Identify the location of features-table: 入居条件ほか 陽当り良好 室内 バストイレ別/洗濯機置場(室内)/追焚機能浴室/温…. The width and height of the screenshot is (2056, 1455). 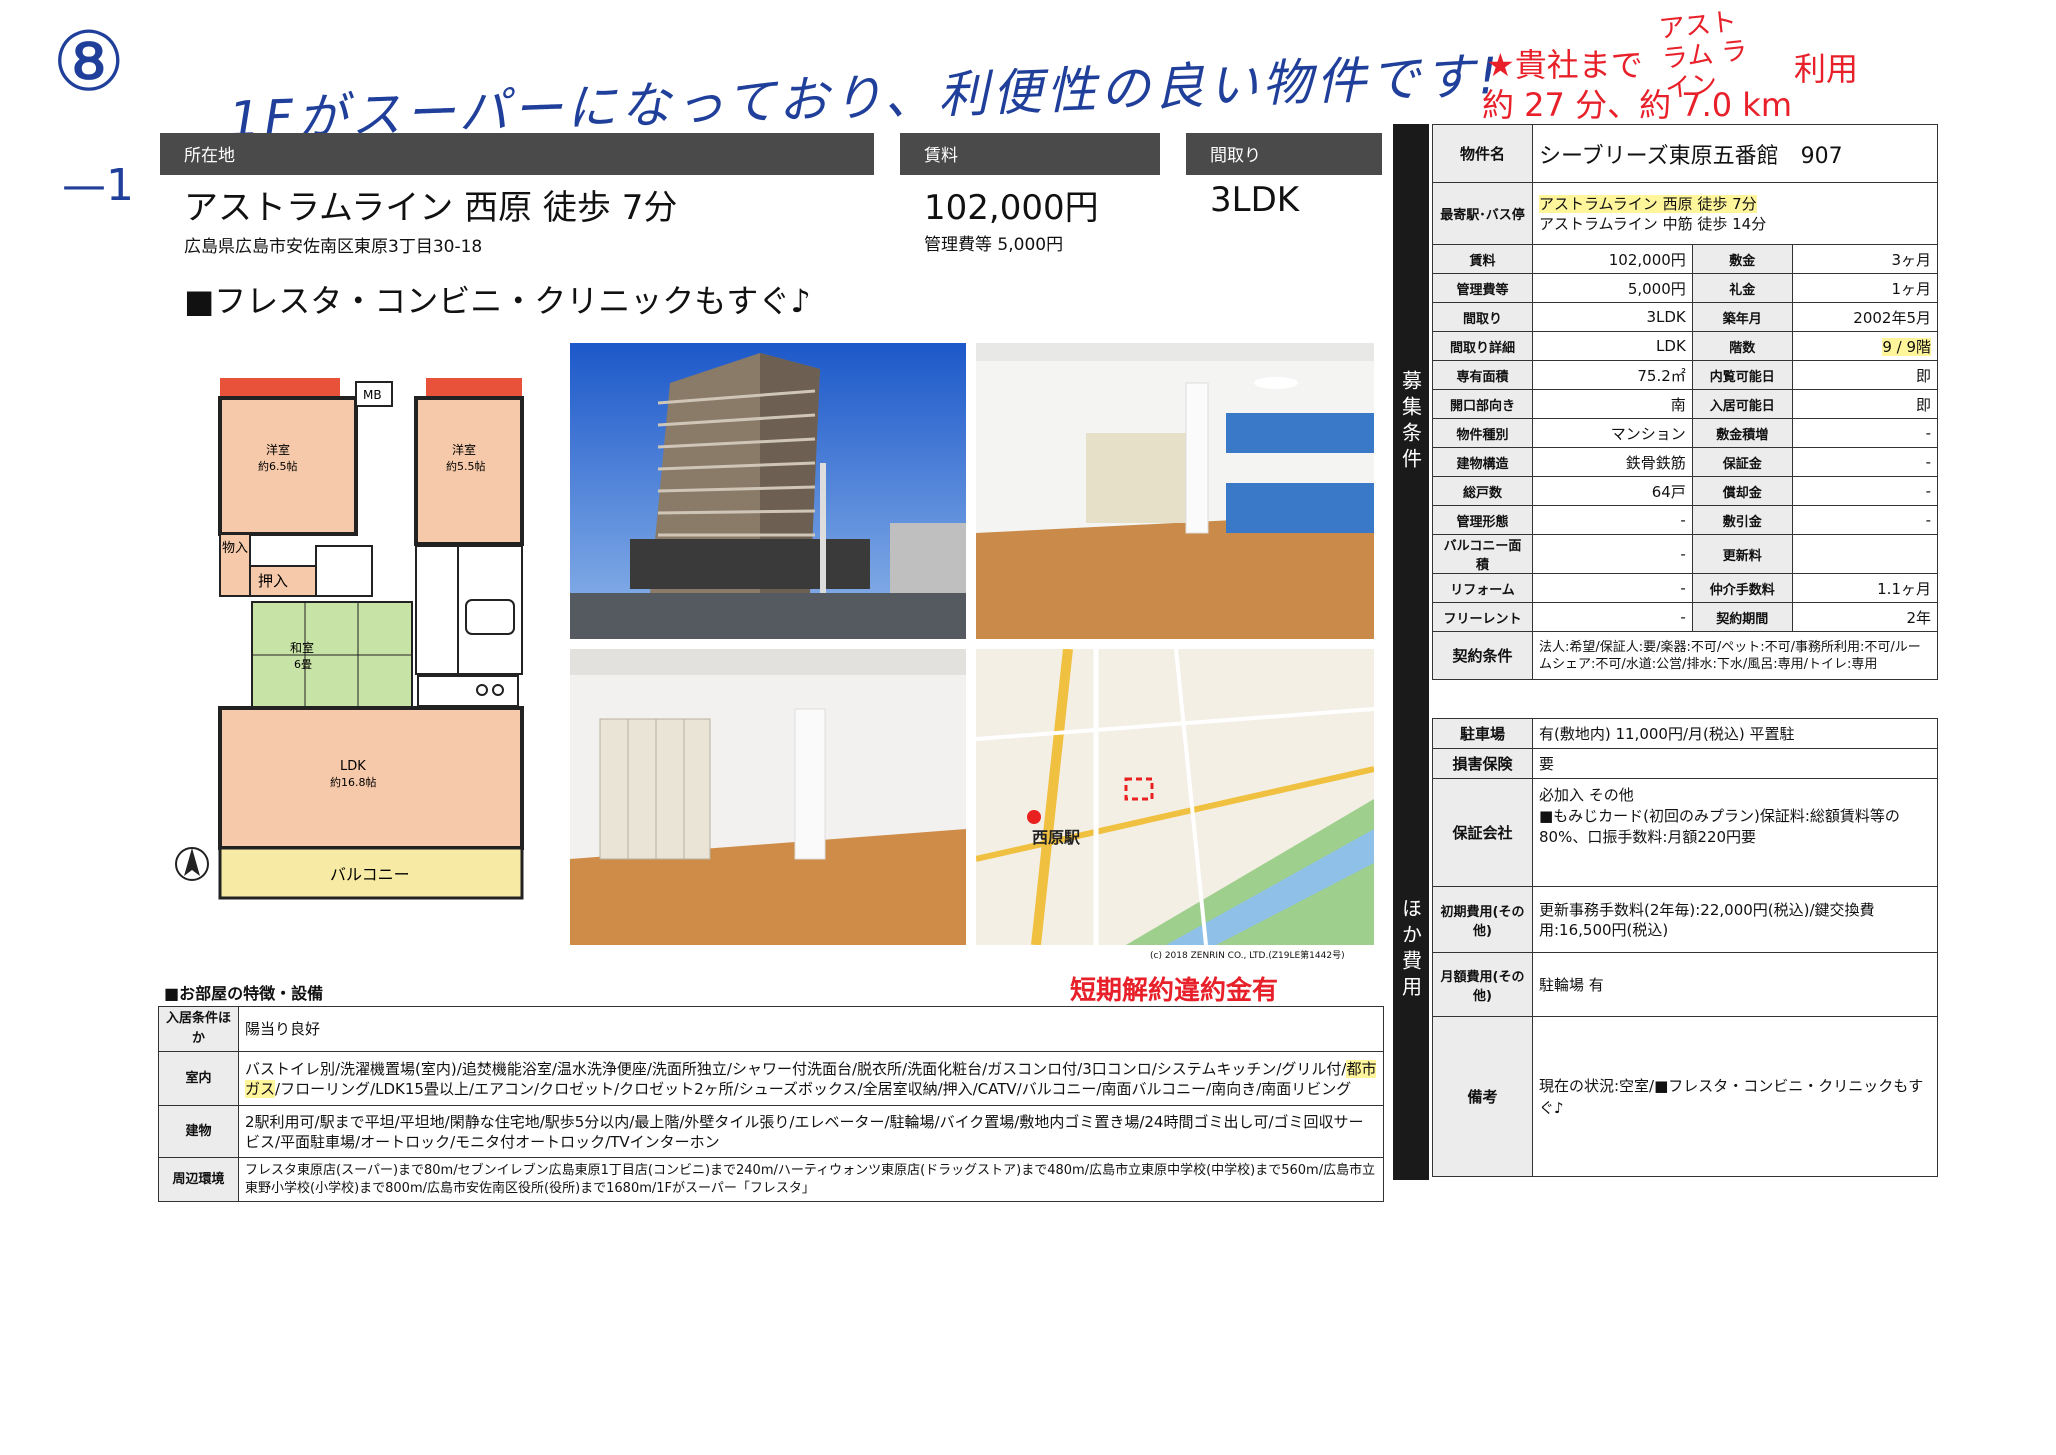
(771, 1104).